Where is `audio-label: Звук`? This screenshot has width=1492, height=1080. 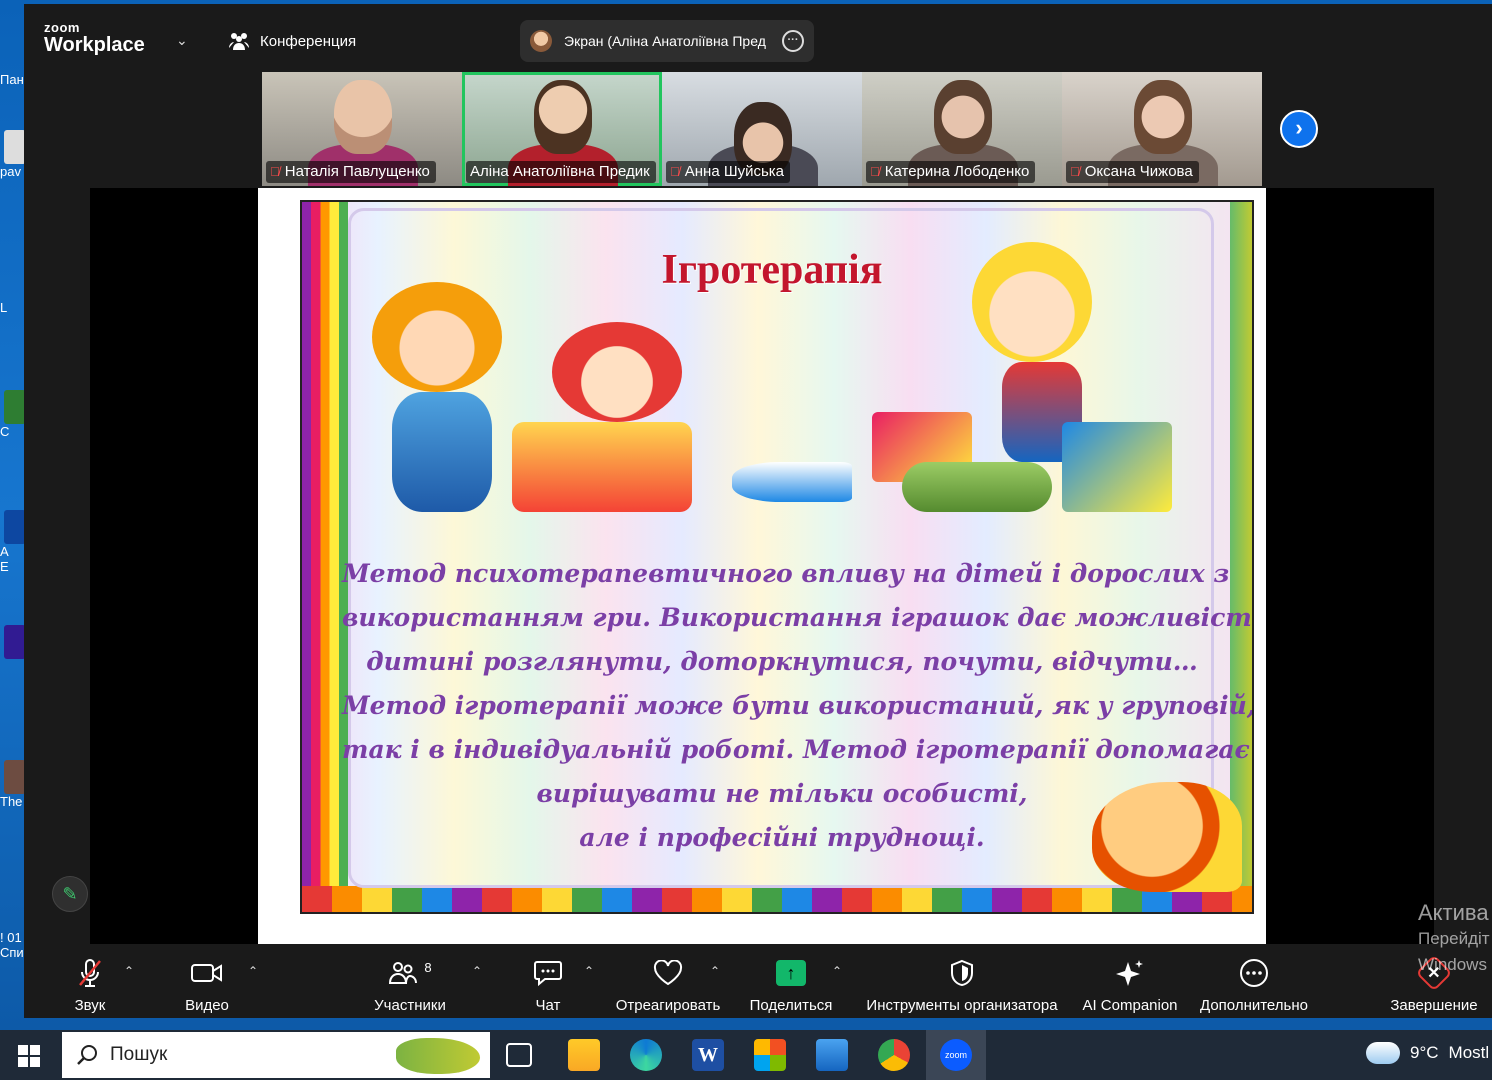
audio-label: Звук is located at coordinates (90, 1005).